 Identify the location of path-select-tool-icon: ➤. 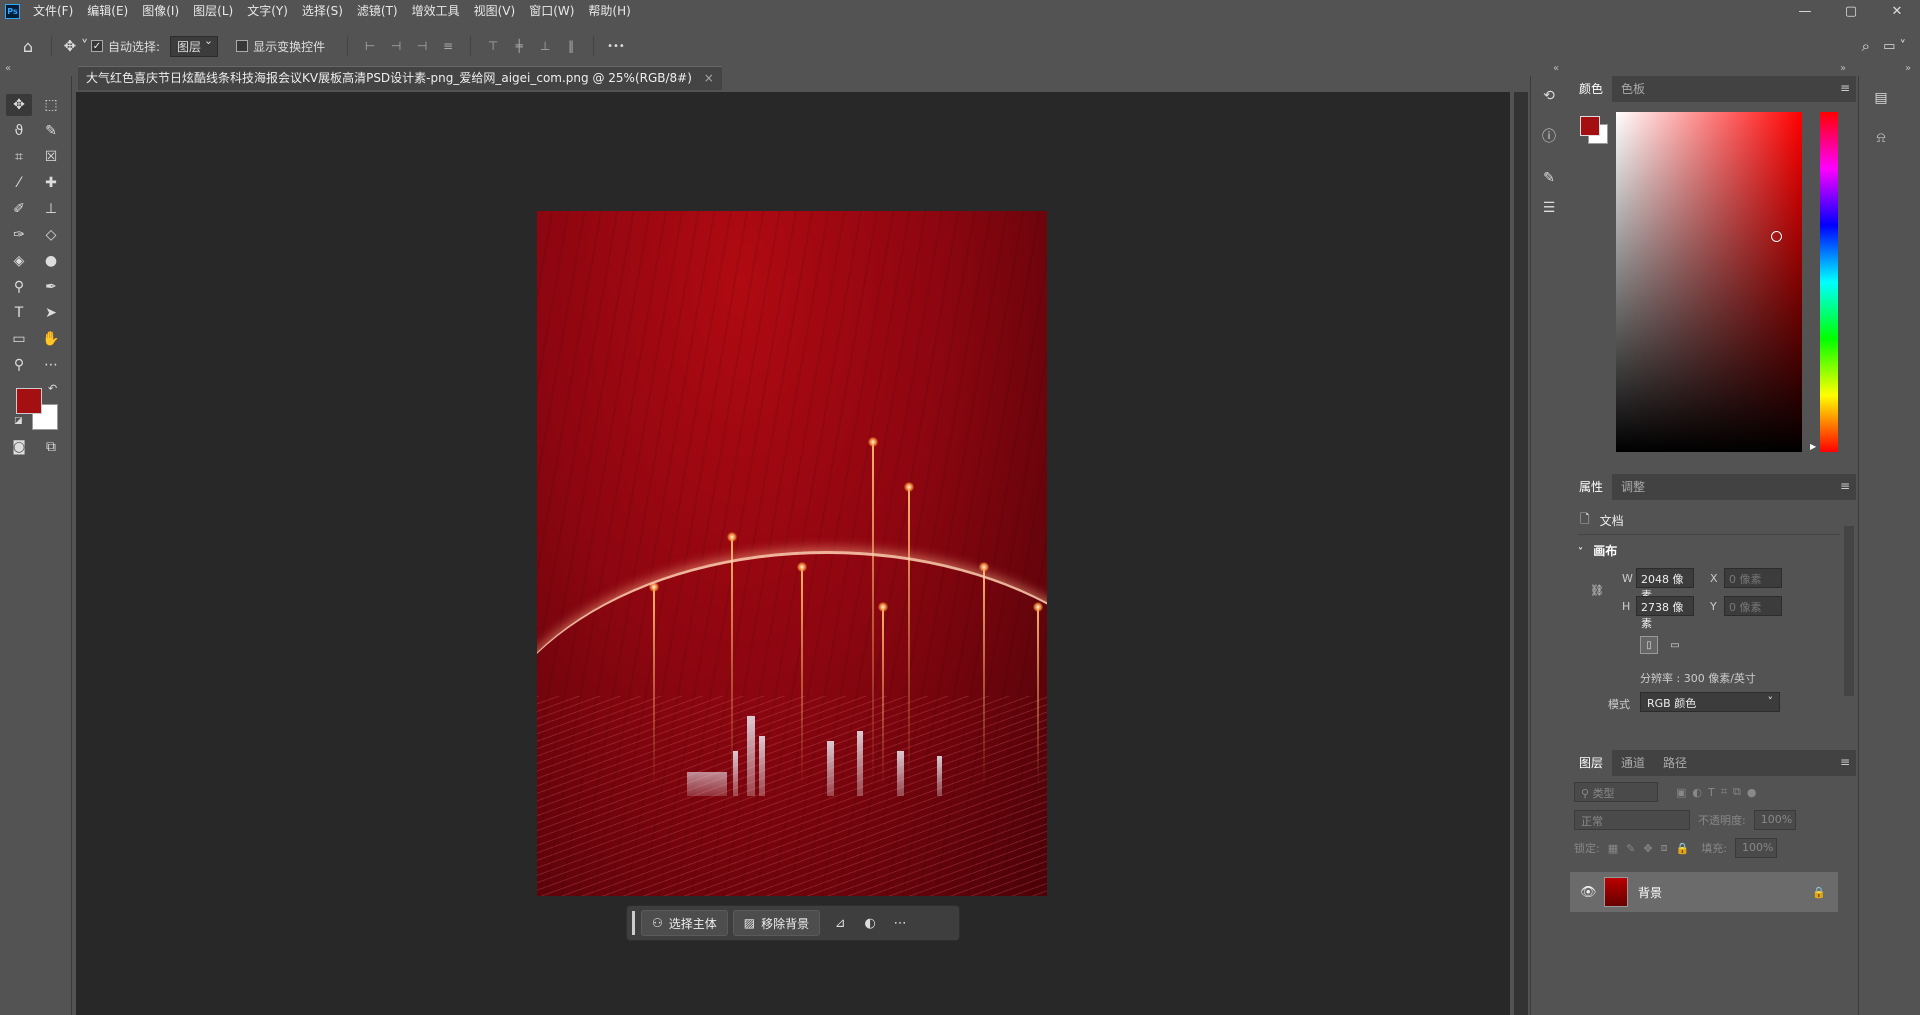
(51, 313).